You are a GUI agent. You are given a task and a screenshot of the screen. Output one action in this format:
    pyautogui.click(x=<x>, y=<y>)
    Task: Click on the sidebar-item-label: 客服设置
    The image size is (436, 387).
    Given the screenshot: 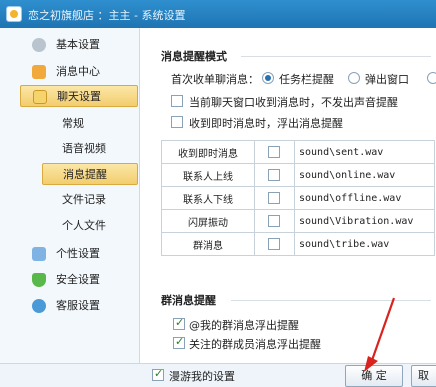 What is the action you would take?
    pyautogui.click(x=78, y=305)
    